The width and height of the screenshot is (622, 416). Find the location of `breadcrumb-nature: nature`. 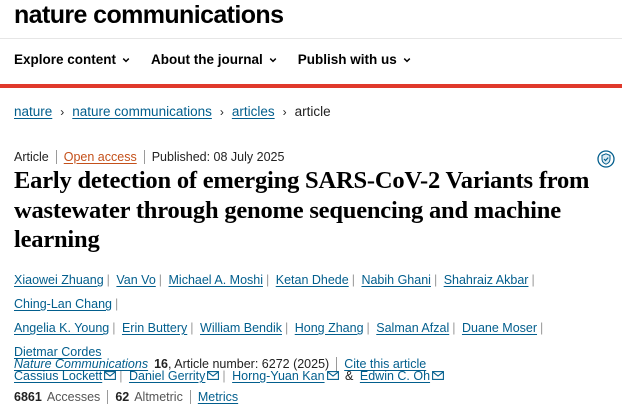

breadcrumb-nature: nature is located at coordinates (33, 111).